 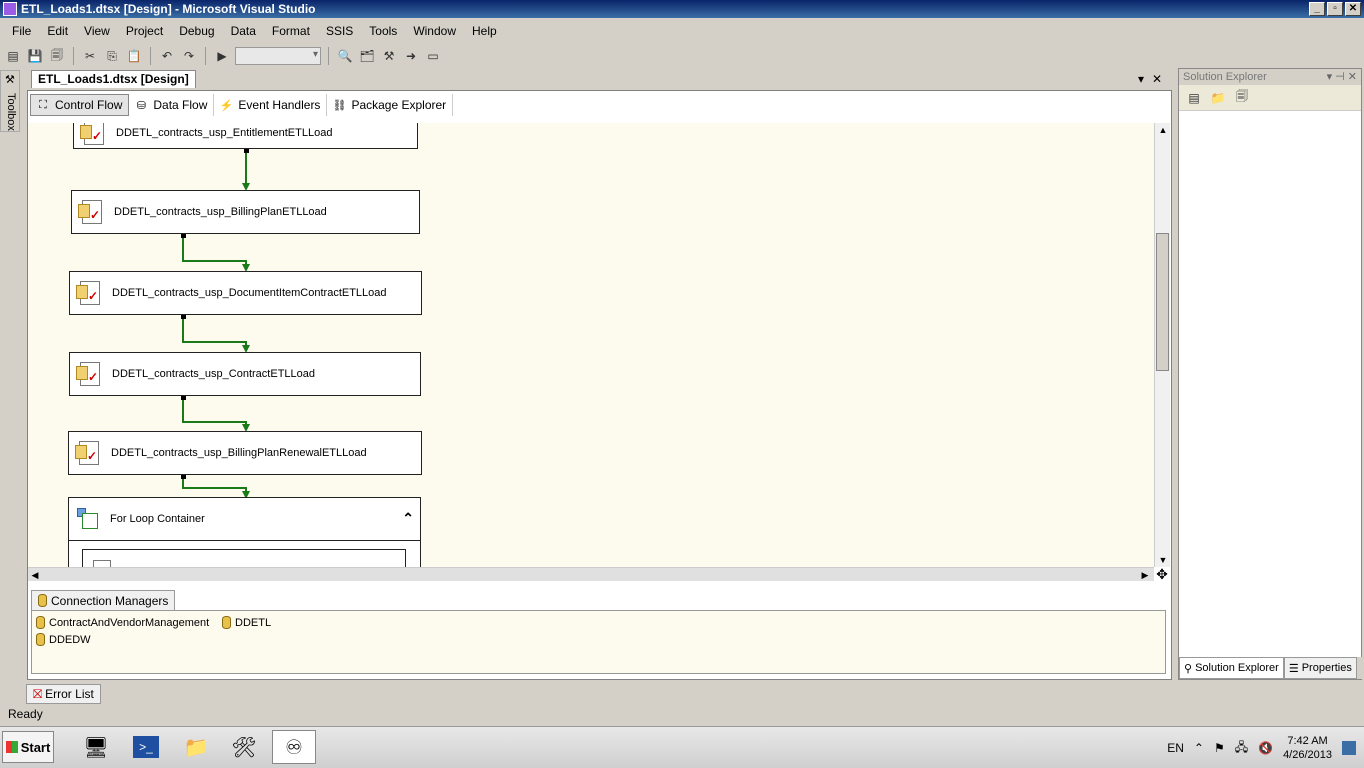 What do you see at coordinates (21, 31) in the screenshot?
I see `menu-file: File` at bounding box center [21, 31].